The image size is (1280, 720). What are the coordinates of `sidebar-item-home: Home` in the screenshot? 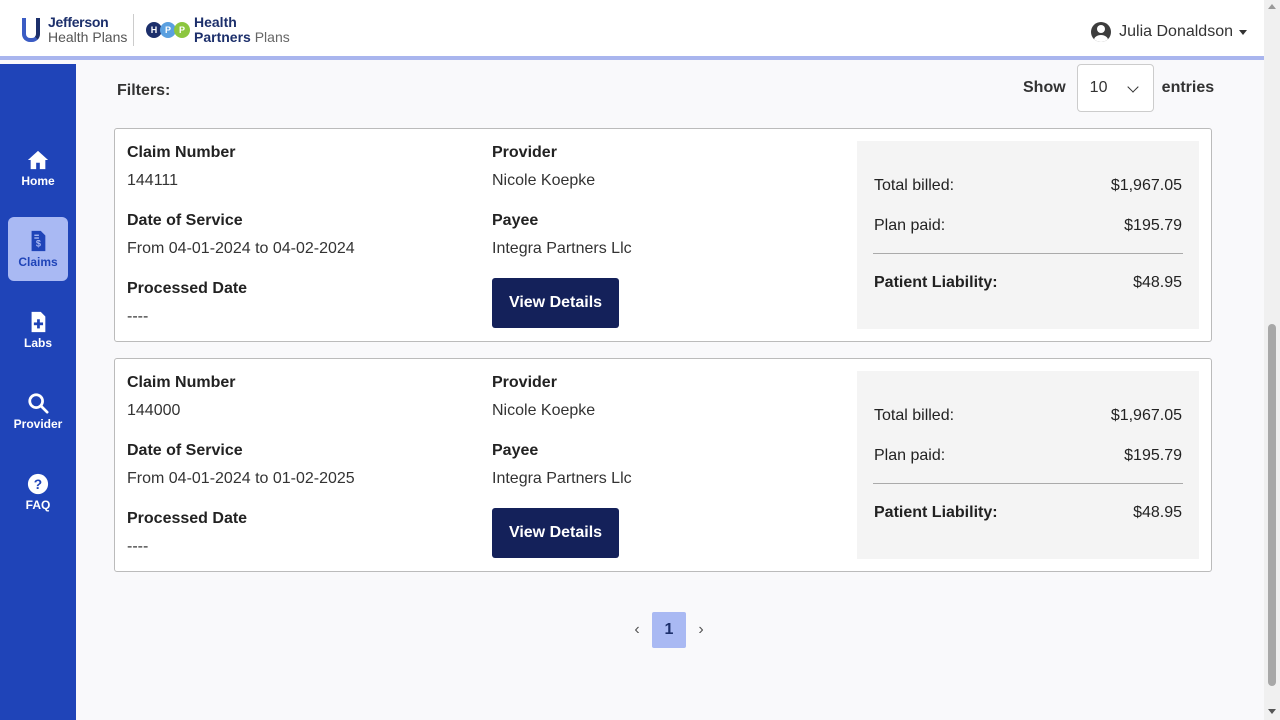 It's located at (38, 168).